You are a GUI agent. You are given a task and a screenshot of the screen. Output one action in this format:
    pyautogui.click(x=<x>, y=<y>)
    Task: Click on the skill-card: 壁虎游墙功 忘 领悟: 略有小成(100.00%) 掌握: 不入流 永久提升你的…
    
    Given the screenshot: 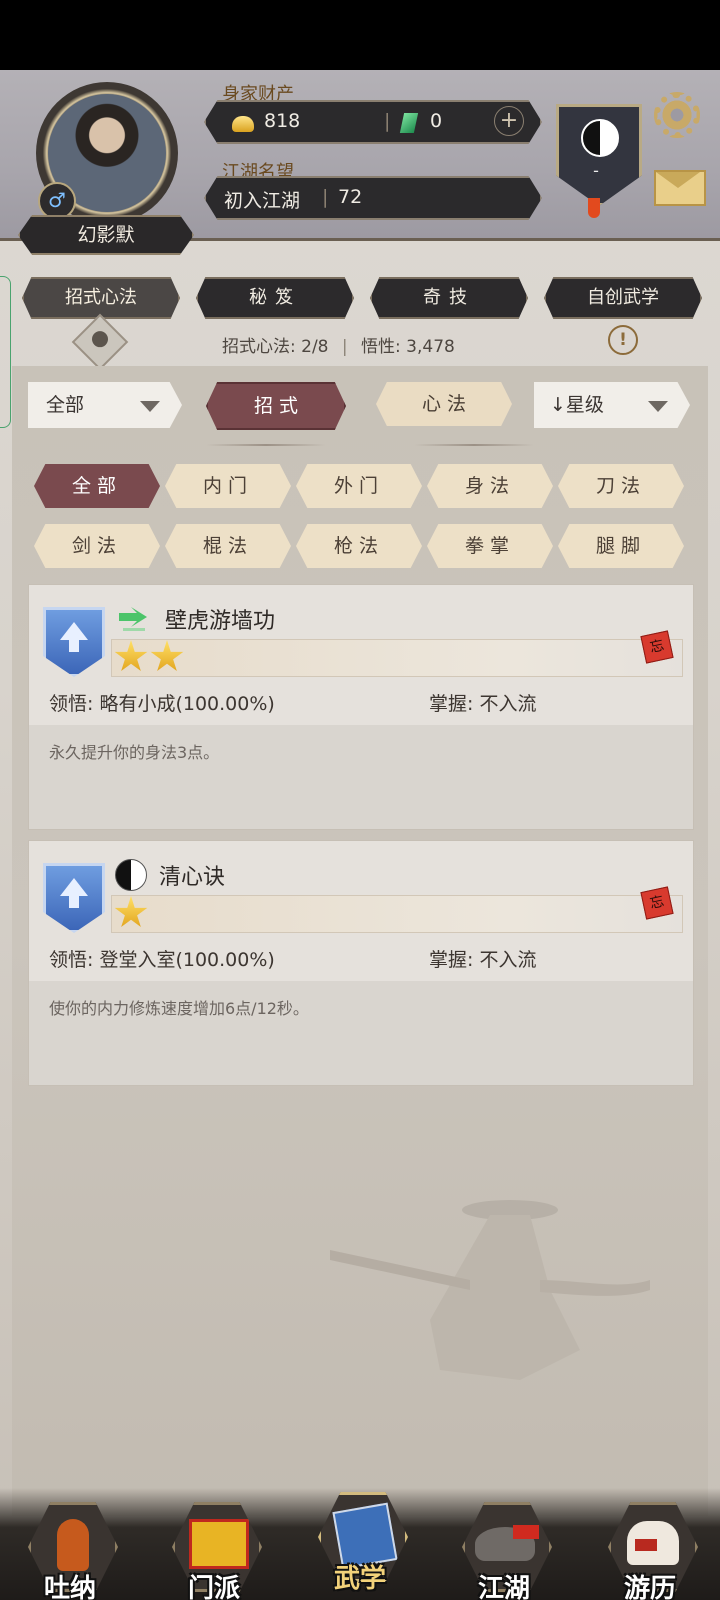 What is the action you would take?
    pyautogui.click(x=361, y=707)
    